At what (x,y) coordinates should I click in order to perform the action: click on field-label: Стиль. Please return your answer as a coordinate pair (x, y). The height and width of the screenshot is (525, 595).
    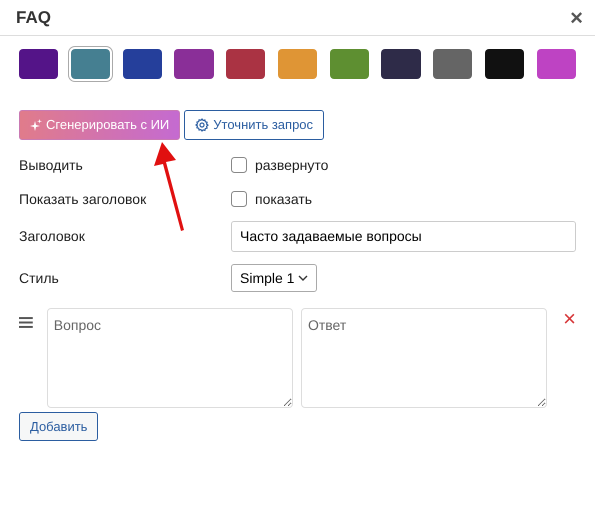
    Looking at the image, I should click on (39, 278).